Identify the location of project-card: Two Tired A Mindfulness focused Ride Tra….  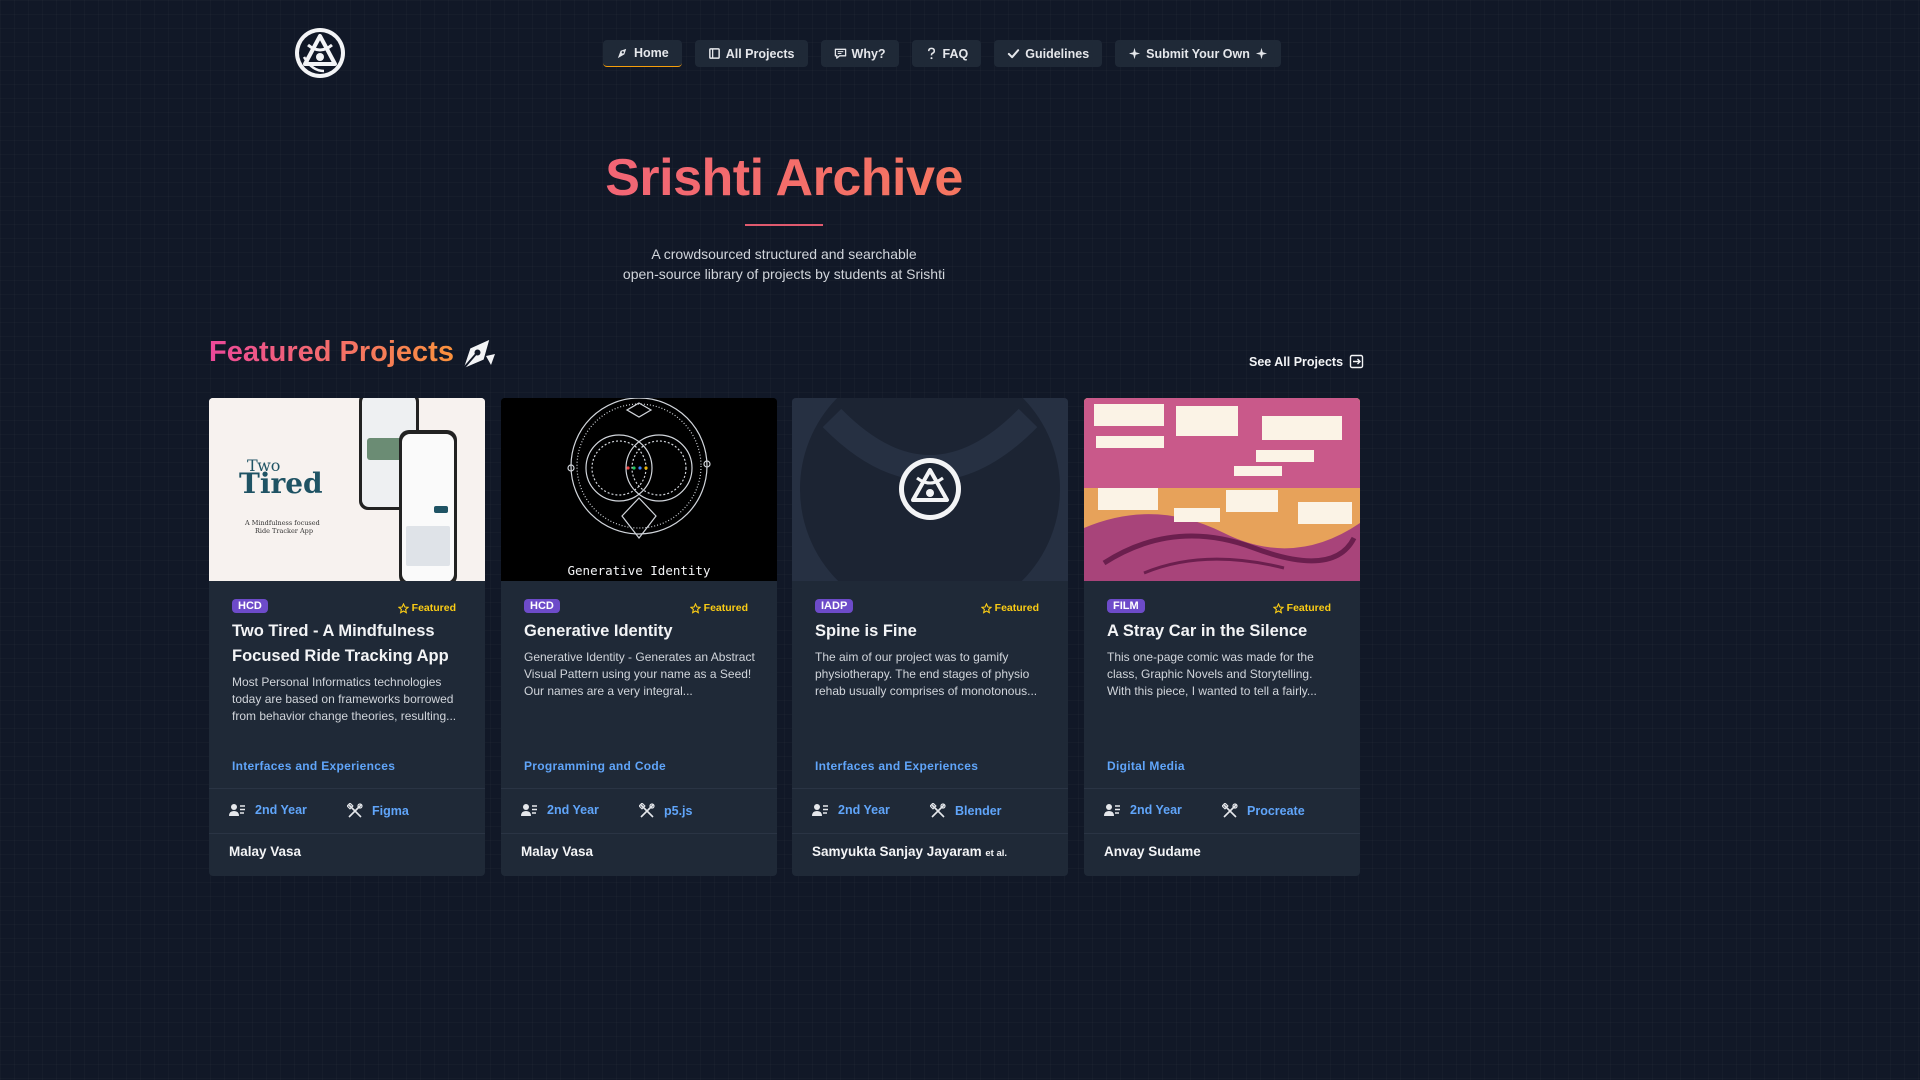
(347, 637).